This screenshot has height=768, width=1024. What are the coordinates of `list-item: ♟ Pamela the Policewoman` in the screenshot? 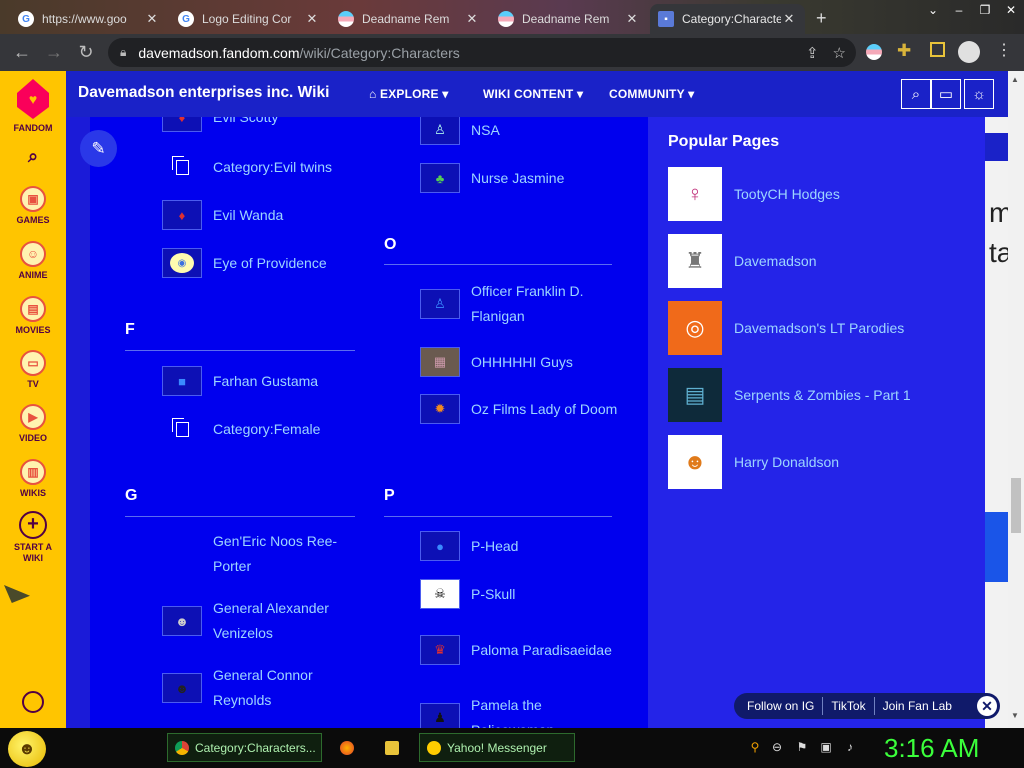 It's located at (520, 710).